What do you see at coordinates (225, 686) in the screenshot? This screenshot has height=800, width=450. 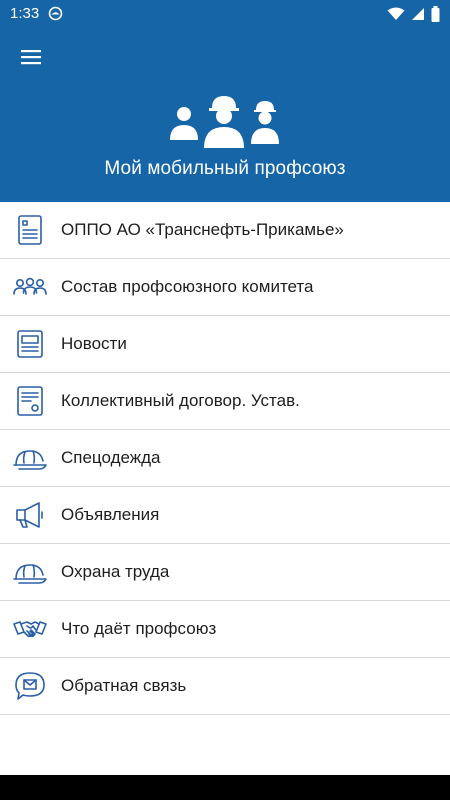 I see `menu-item-feedback: Обратная связь` at bounding box center [225, 686].